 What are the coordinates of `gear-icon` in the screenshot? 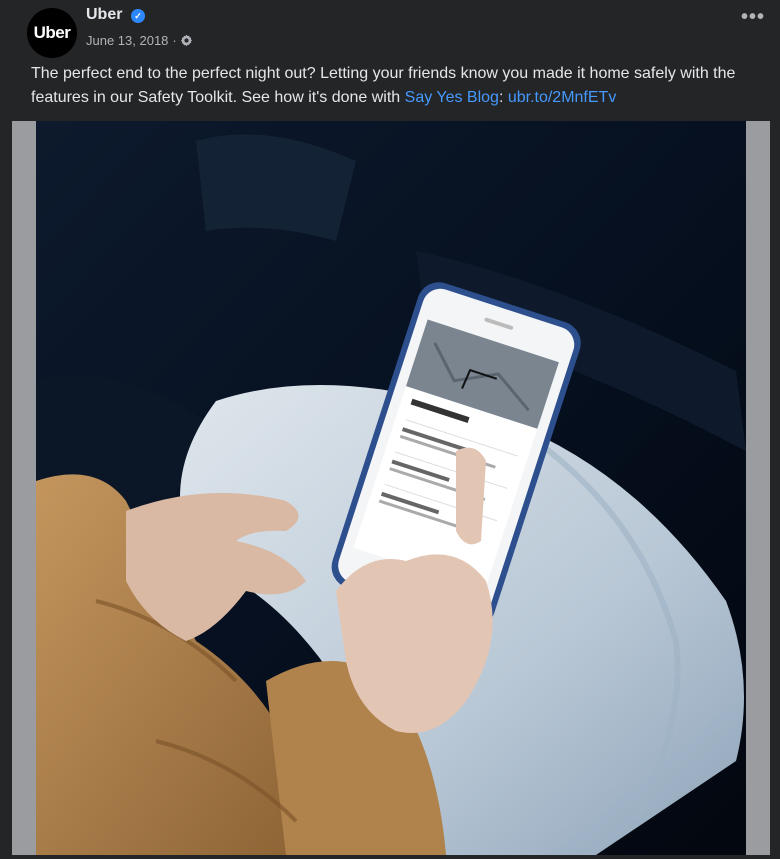 It's located at (186, 40).